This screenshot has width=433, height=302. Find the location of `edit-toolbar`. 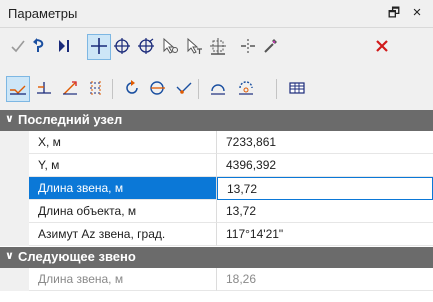

edit-toolbar is located at coordinates (216, 47).